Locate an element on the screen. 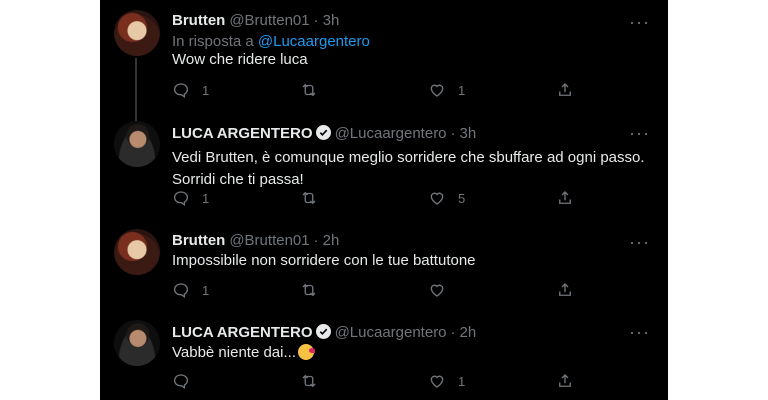 The width and height of the screenshot is (768, 400). reply-button is located at coordinates (236, 381).